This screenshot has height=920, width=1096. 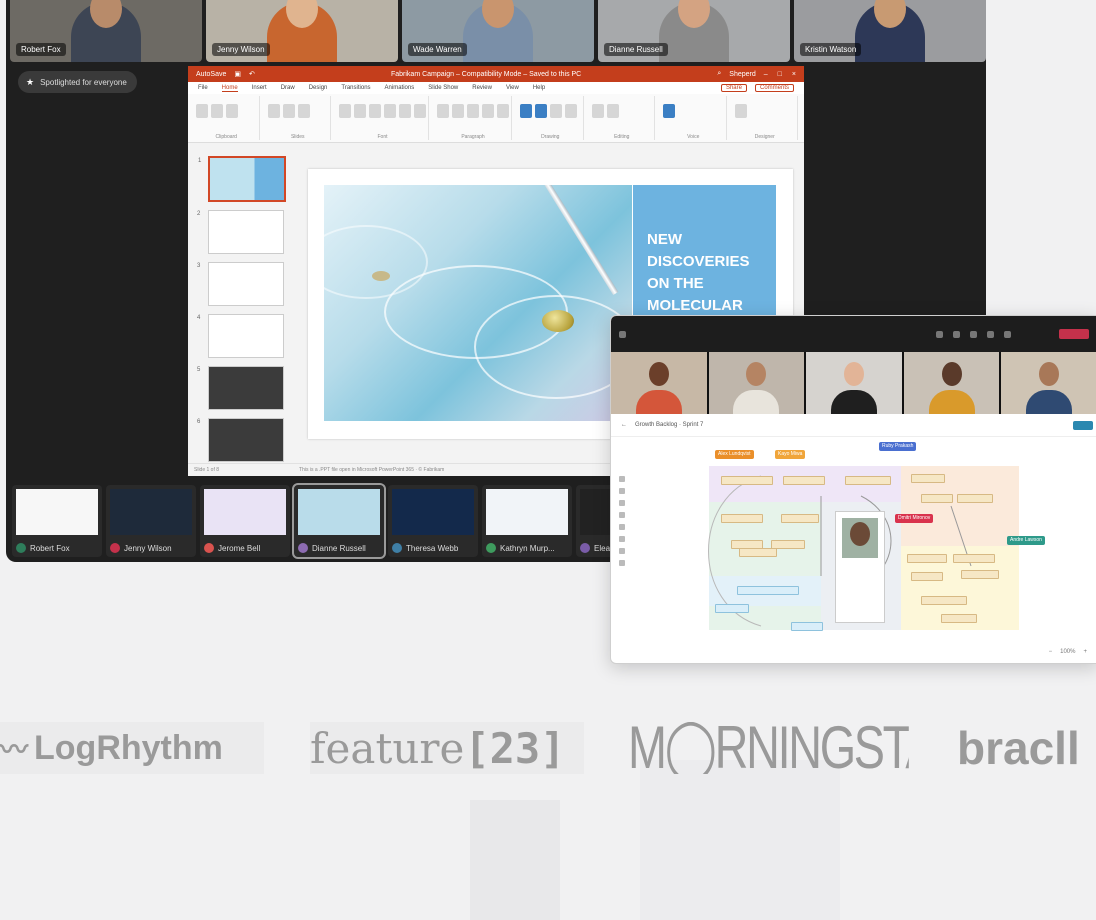 I want to click on menu-item: View, so click(x=512, y=88).